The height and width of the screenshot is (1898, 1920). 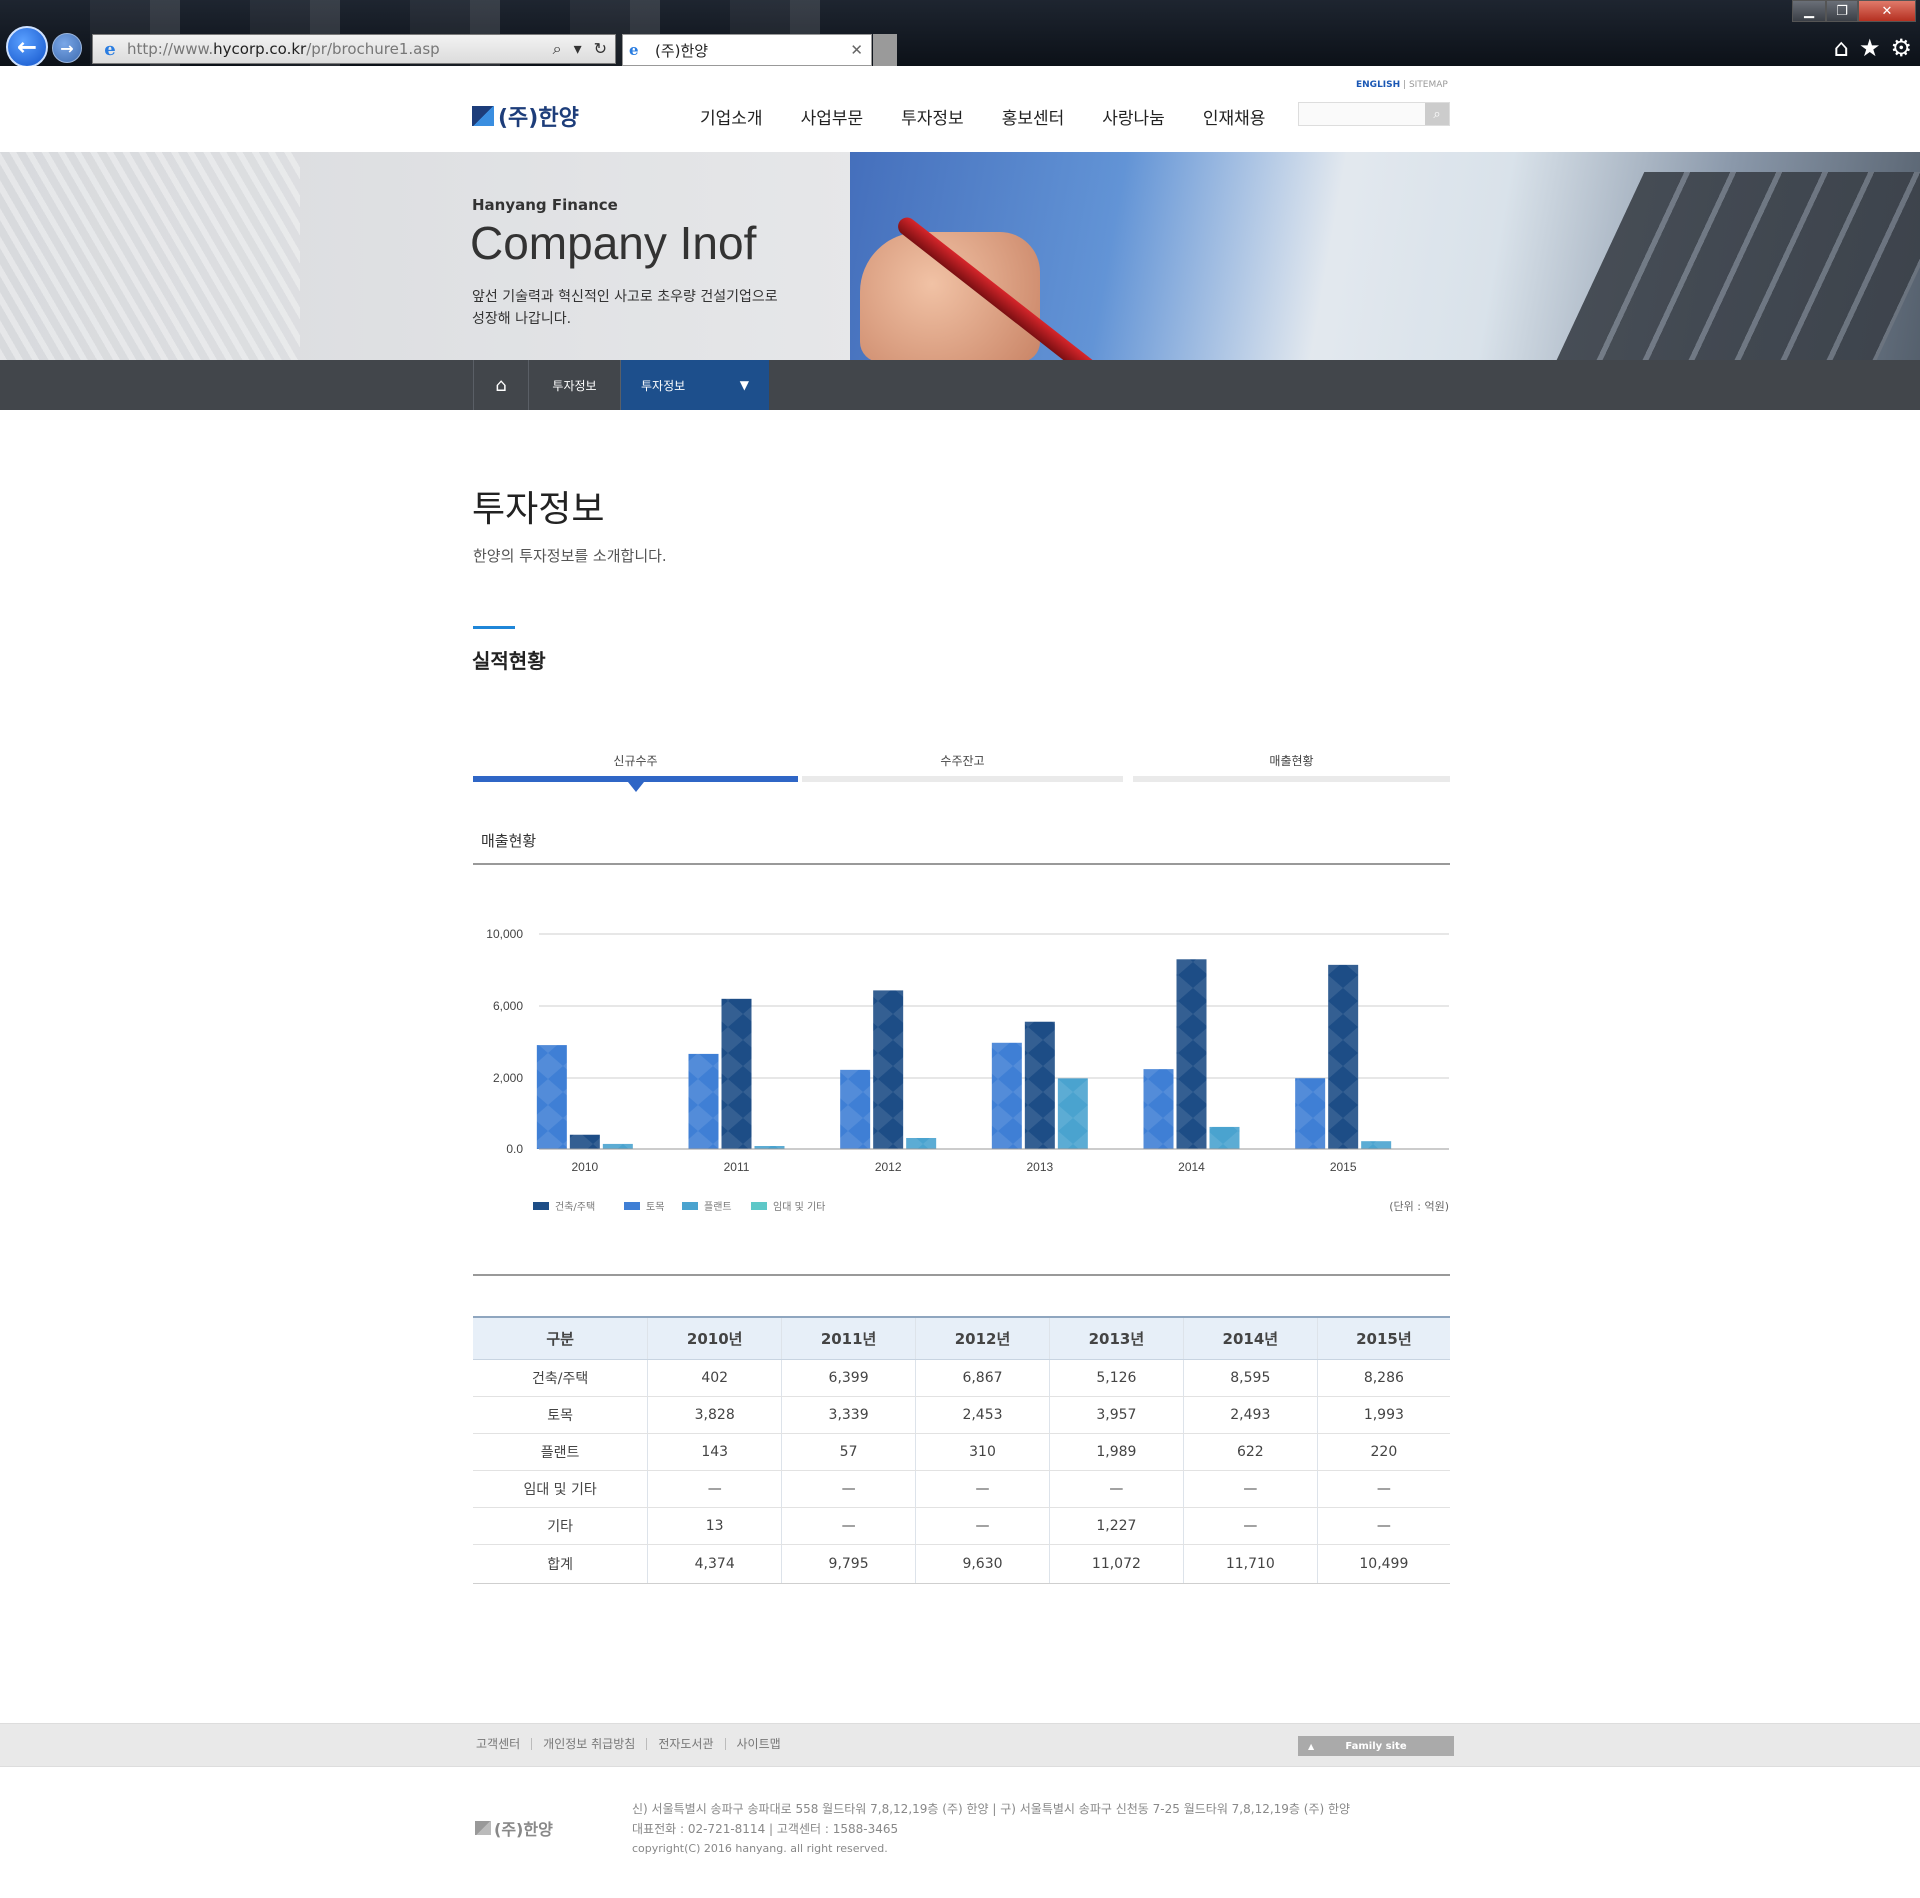 I want to click on table-header: 2011년, so click(x=848, y=1338).